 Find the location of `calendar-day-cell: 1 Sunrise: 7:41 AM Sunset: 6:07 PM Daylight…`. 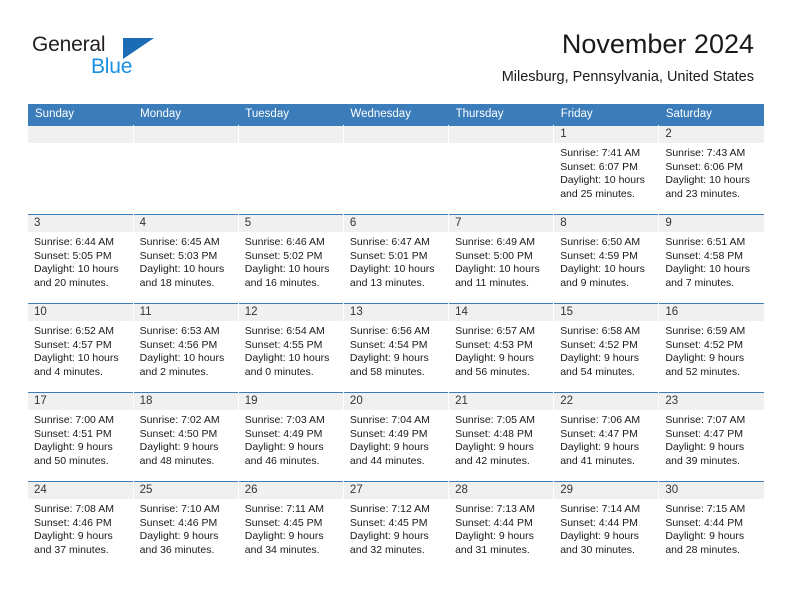

calendar-day-cell: 1 Sunrise: 7:41 AM Sunset: 6:07 PM Daylight… is located at coordinates (606, 170).